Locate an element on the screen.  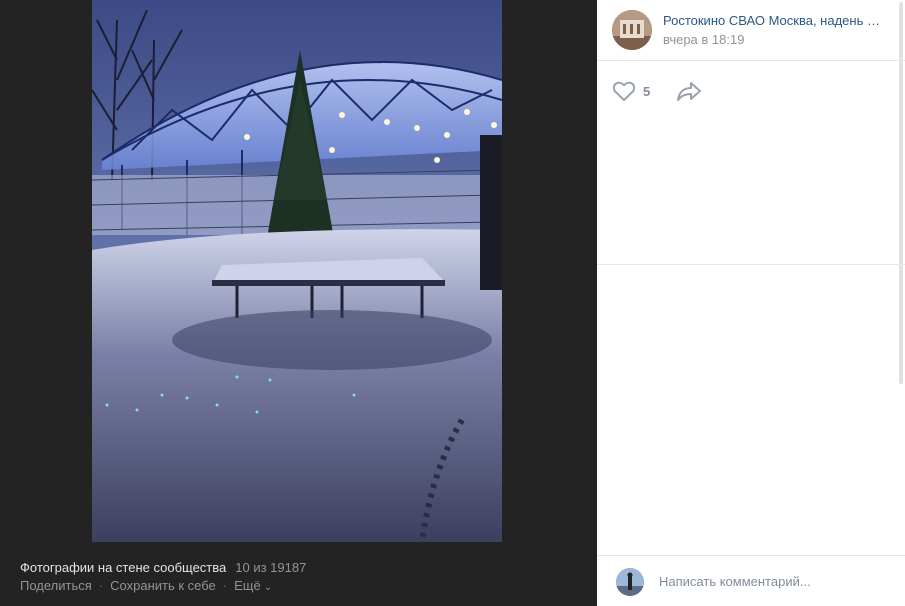
more-actions-link: Ещё ⌄ is located at coordinates (253, 585).